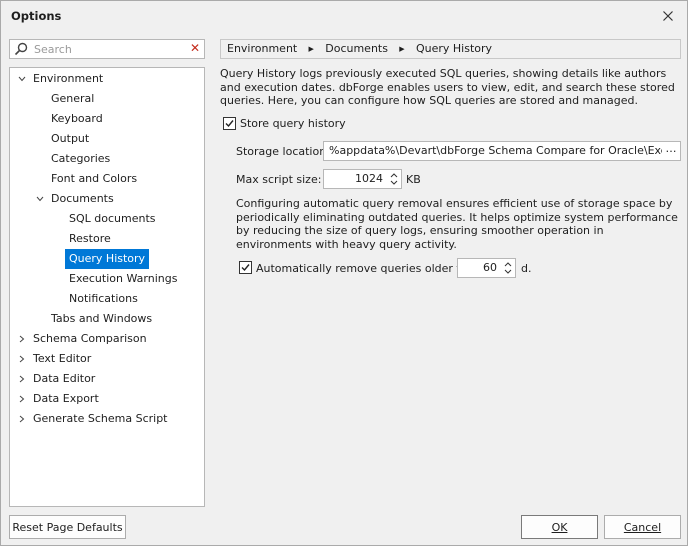 This screenshot has height=546, width=688. What do you see at coordinates (526, 268) in the screenshot?
I see `auto-remove-unit: d.` at bounding box center [526, 268].